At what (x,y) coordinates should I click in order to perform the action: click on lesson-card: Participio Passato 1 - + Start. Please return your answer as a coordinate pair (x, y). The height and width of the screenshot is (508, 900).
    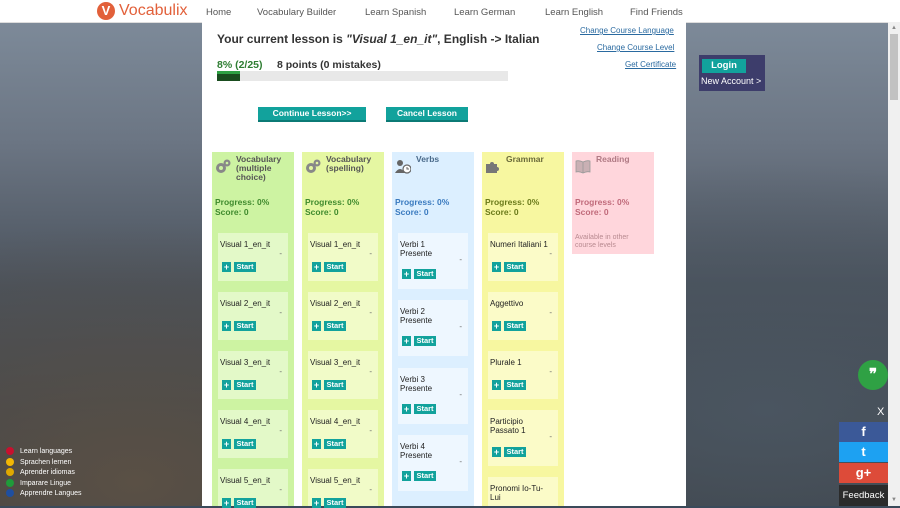
    Looking at the image, I should click on (523, 438).